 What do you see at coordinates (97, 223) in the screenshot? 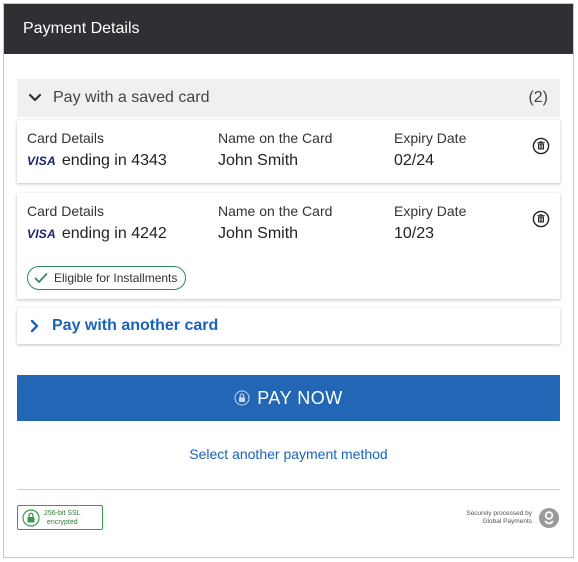
I see `card-details-col: Card Details VISA ending in 4242` at bounding box center [97, 223].